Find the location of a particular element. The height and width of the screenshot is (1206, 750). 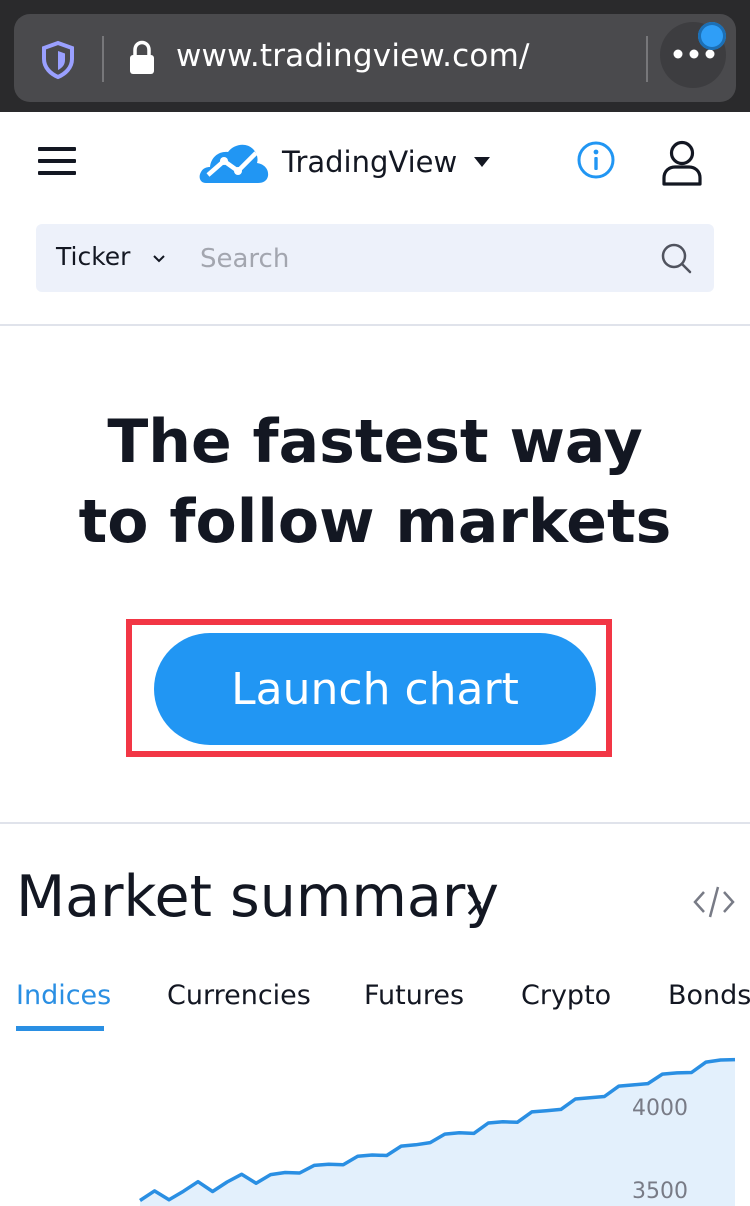

tab-bonds: Bonds is located at coordinates (709, 995).